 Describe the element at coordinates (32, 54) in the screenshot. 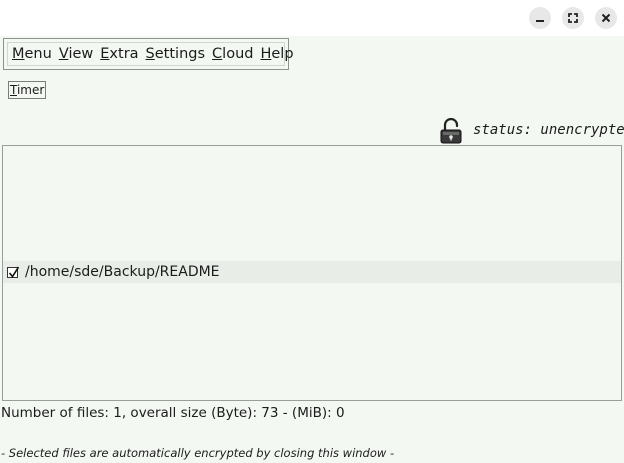

I see `menu-menu: Menu` at that location.